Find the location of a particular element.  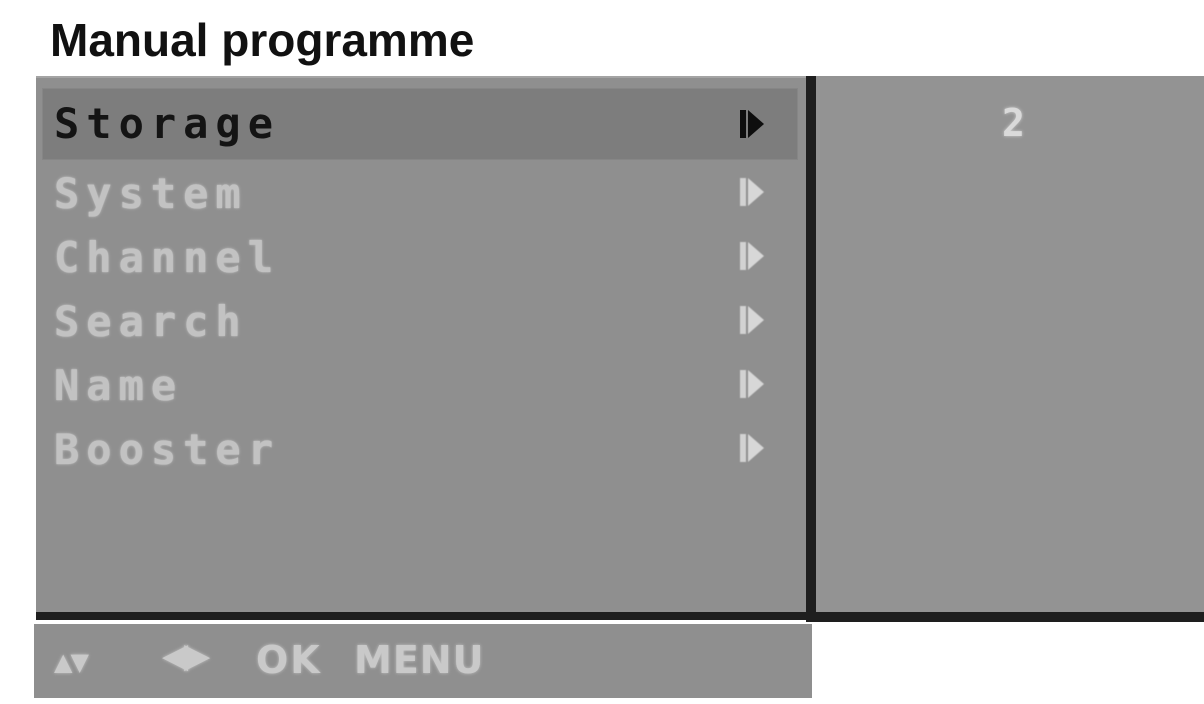

up-down-arrows-icon: ▲▼ is located at coordinates (71, 662).